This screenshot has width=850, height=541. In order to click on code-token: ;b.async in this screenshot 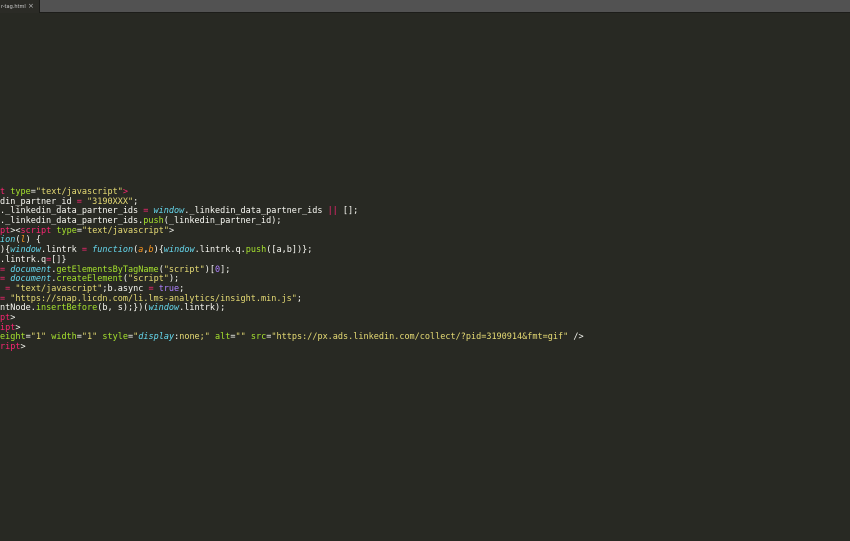, I will do `click(125, 288)`.